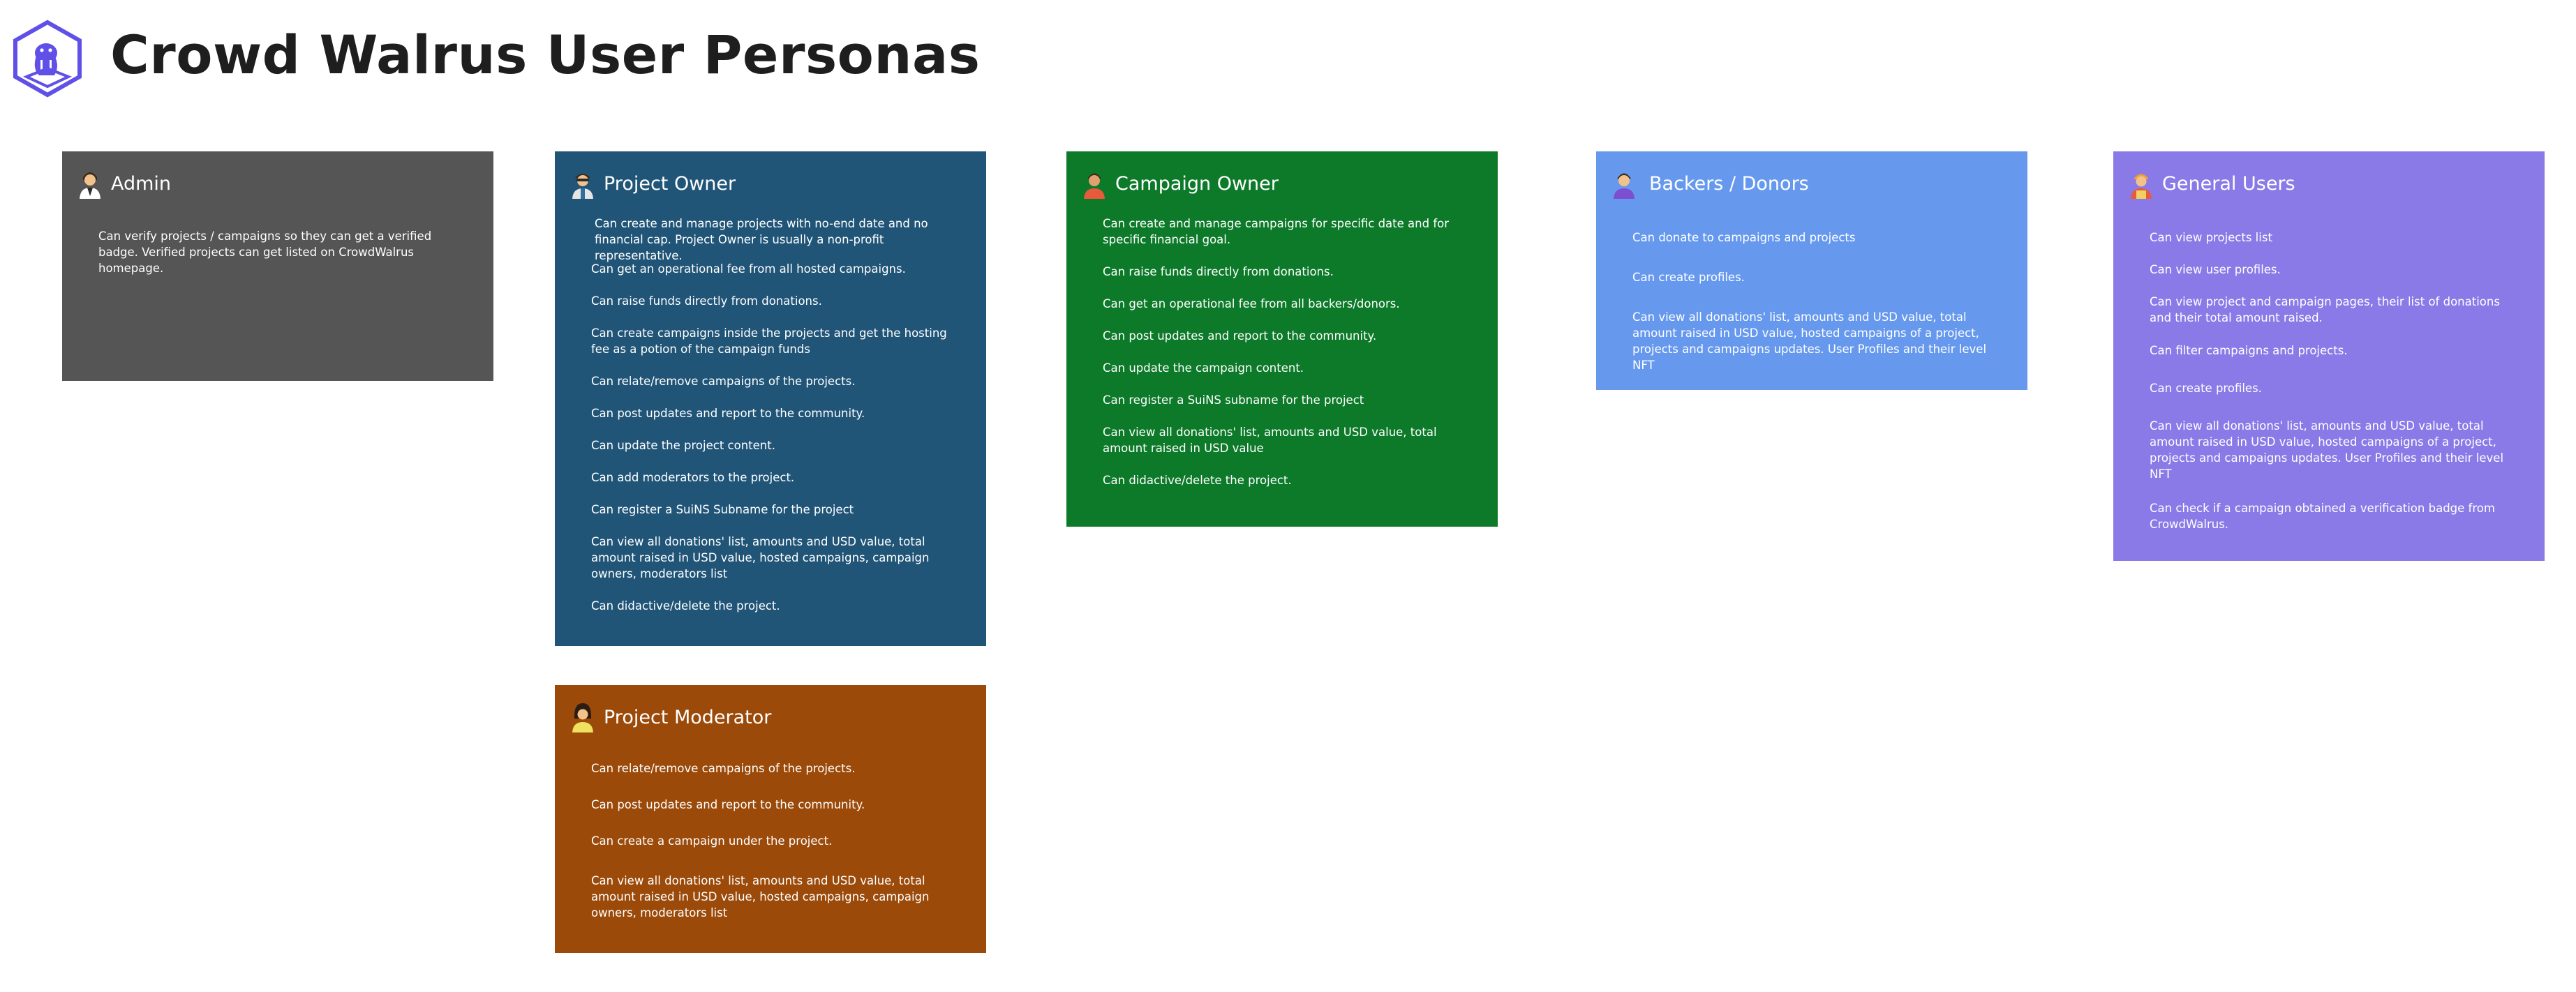 Image resolution: width=2576 pixels, height=992 pixels. I want to click on campaign-owner-avatar-icon, so click(1094, 186).